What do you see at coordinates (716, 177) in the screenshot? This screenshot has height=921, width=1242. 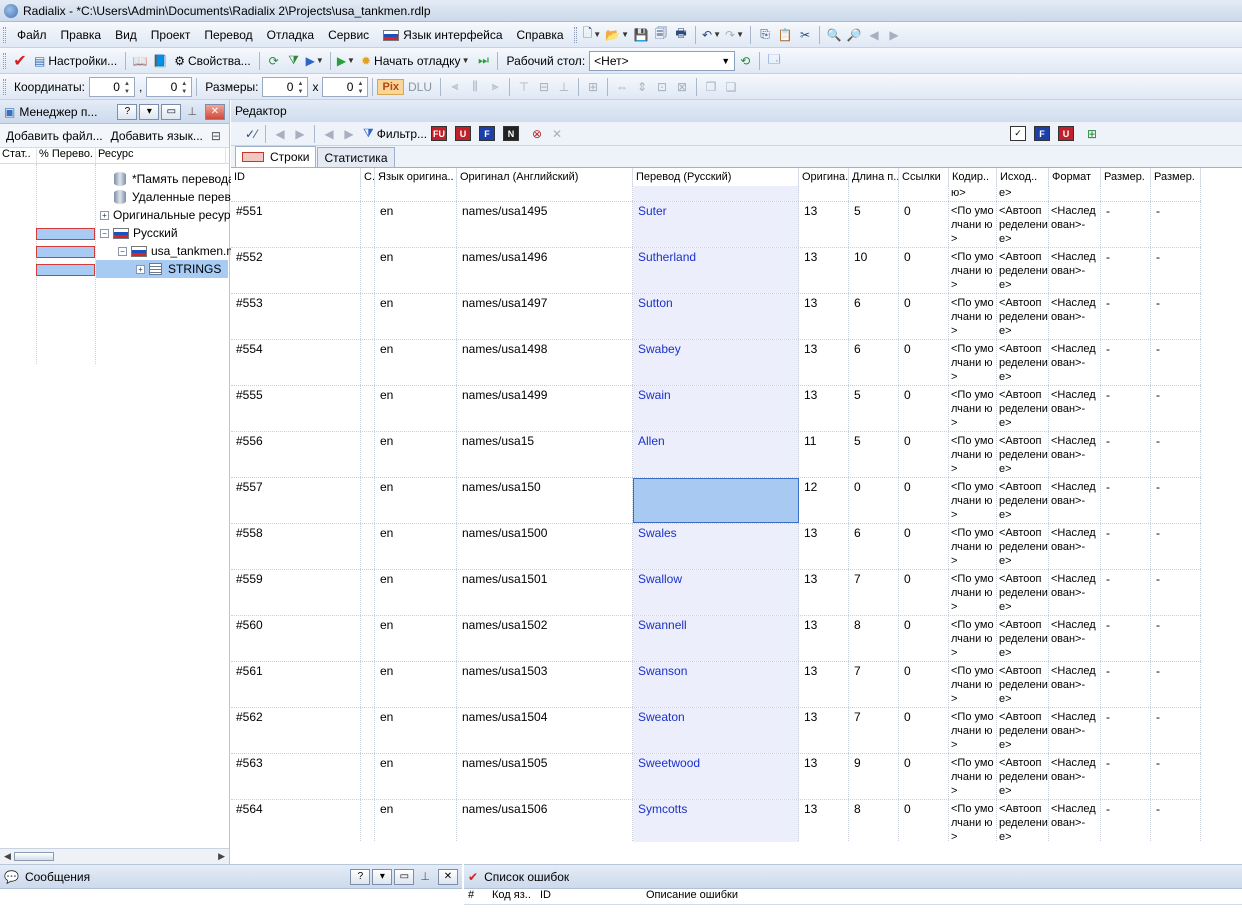 I see `grid-col-header: Перевод (Русский)` at bounding box center [716, 177].